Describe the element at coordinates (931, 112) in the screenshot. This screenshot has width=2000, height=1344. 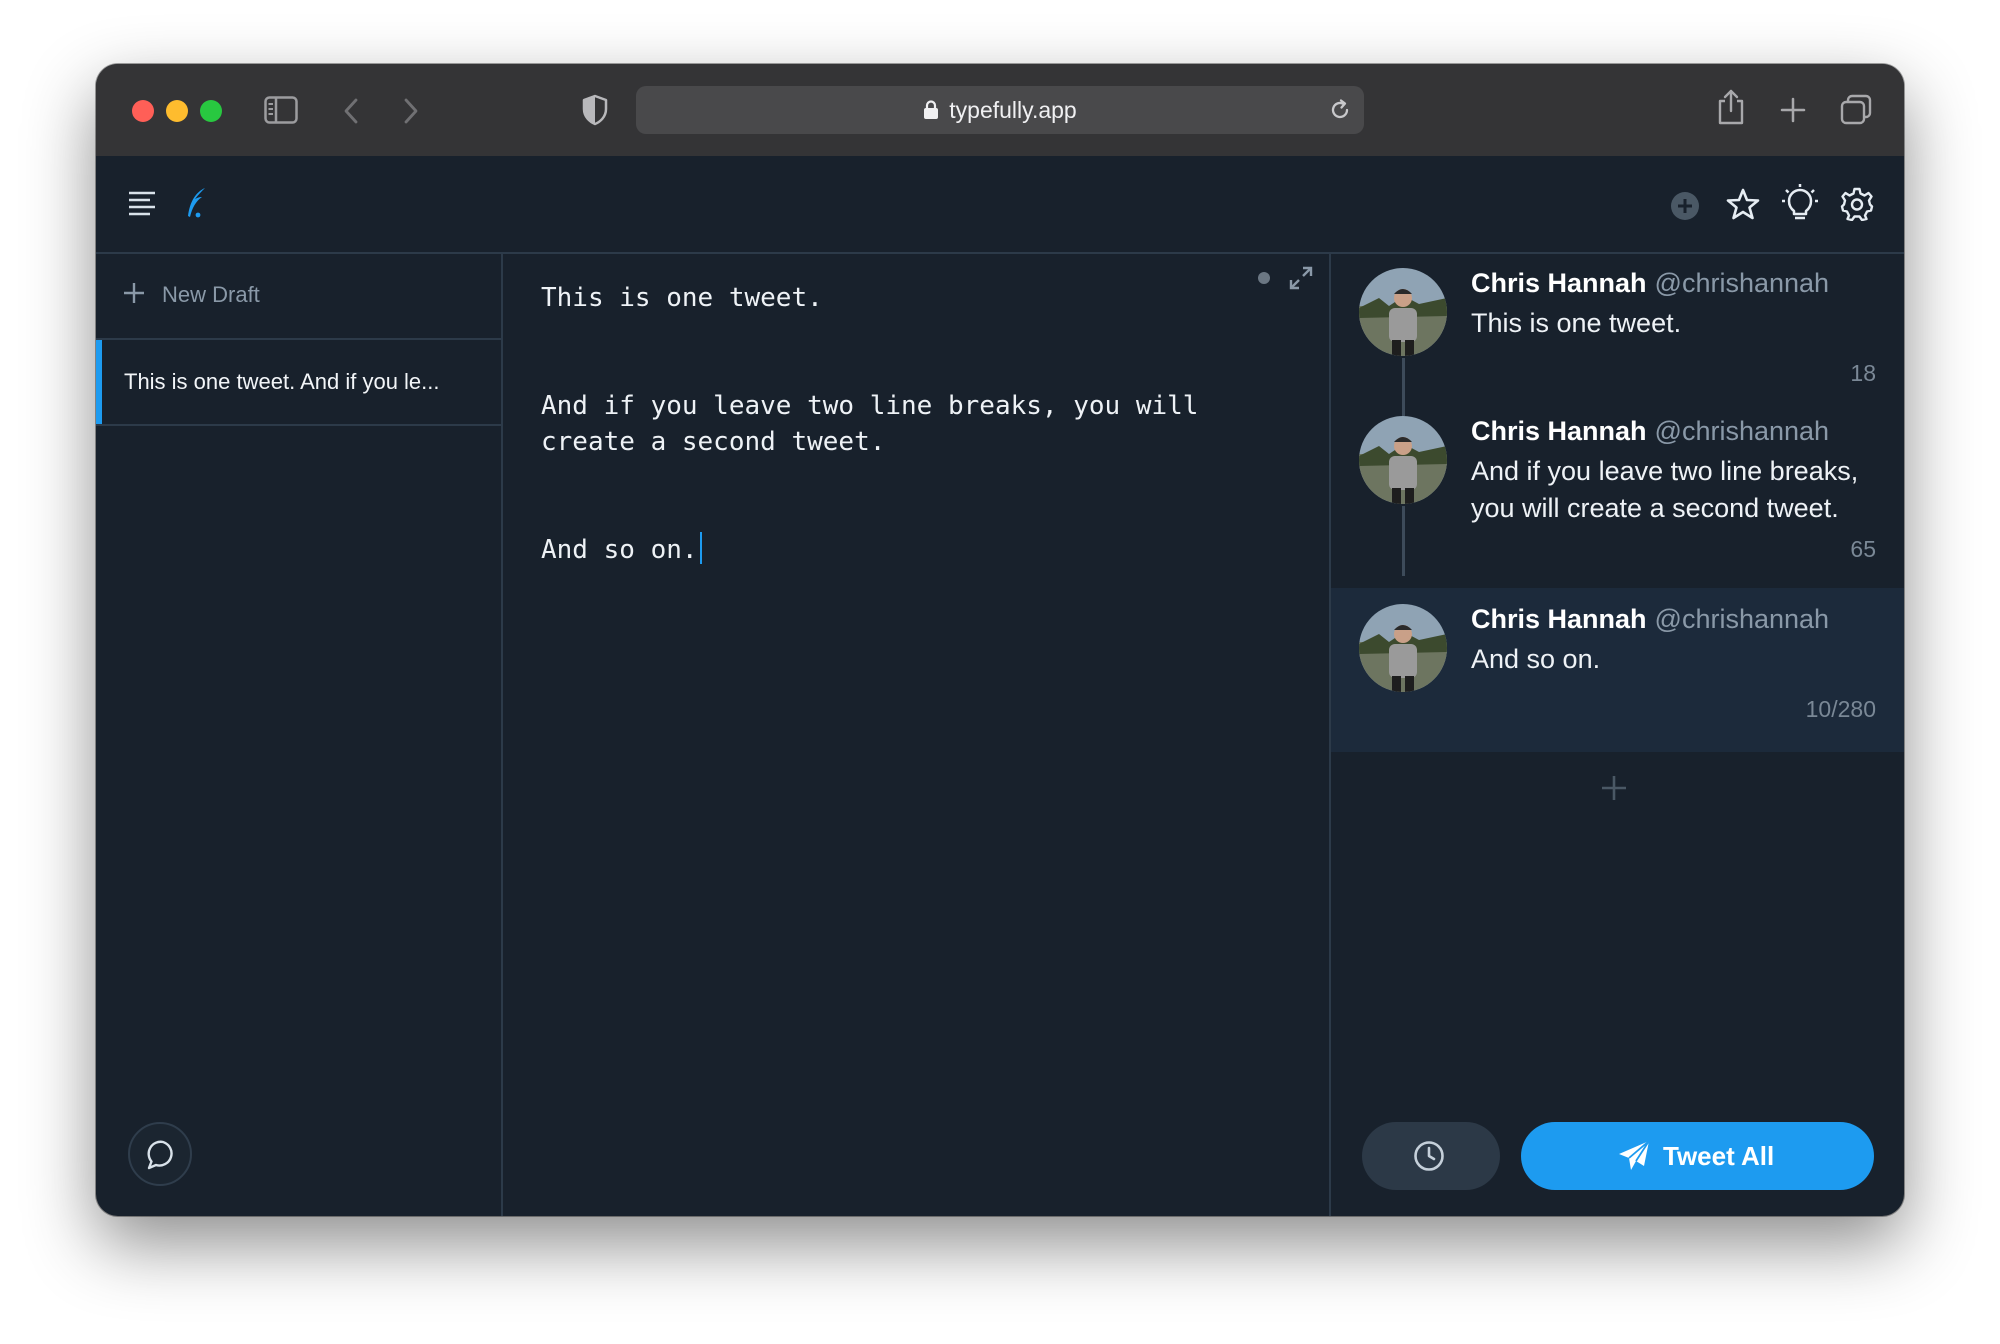
I see `lock-icon` at that location.